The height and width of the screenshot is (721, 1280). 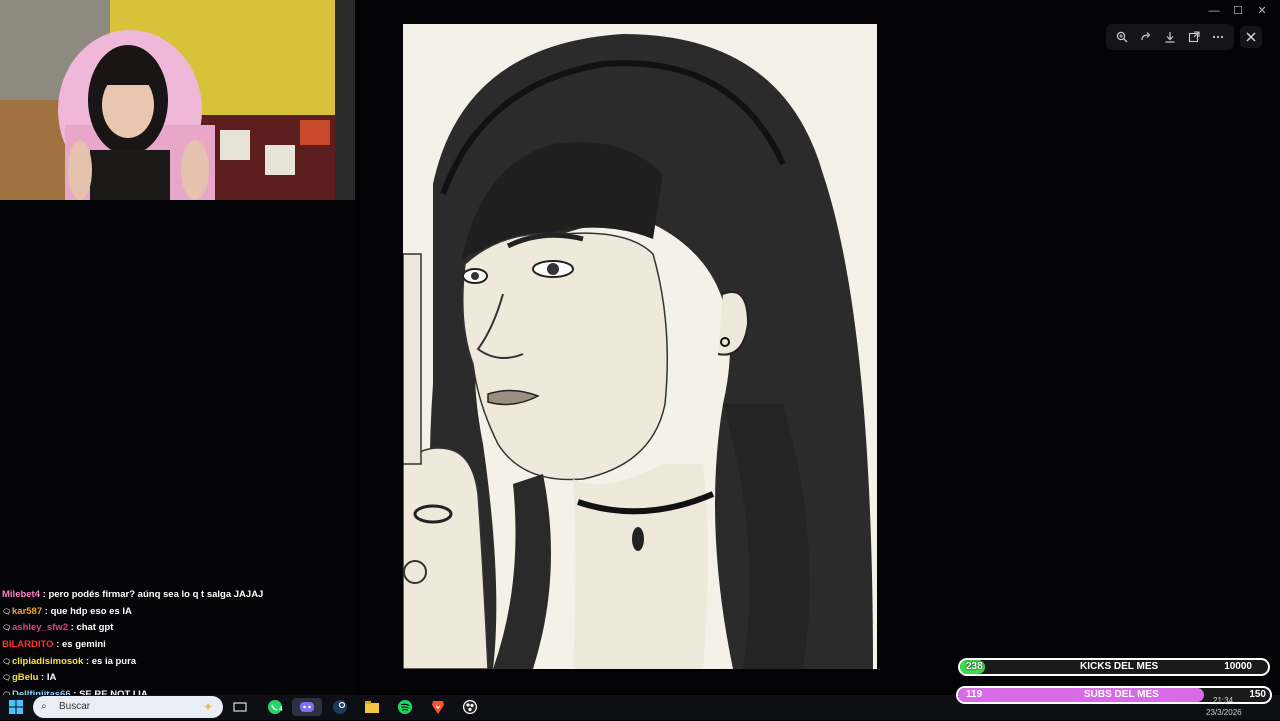 I want to click on download-icon, so click(x=1170, y=37).